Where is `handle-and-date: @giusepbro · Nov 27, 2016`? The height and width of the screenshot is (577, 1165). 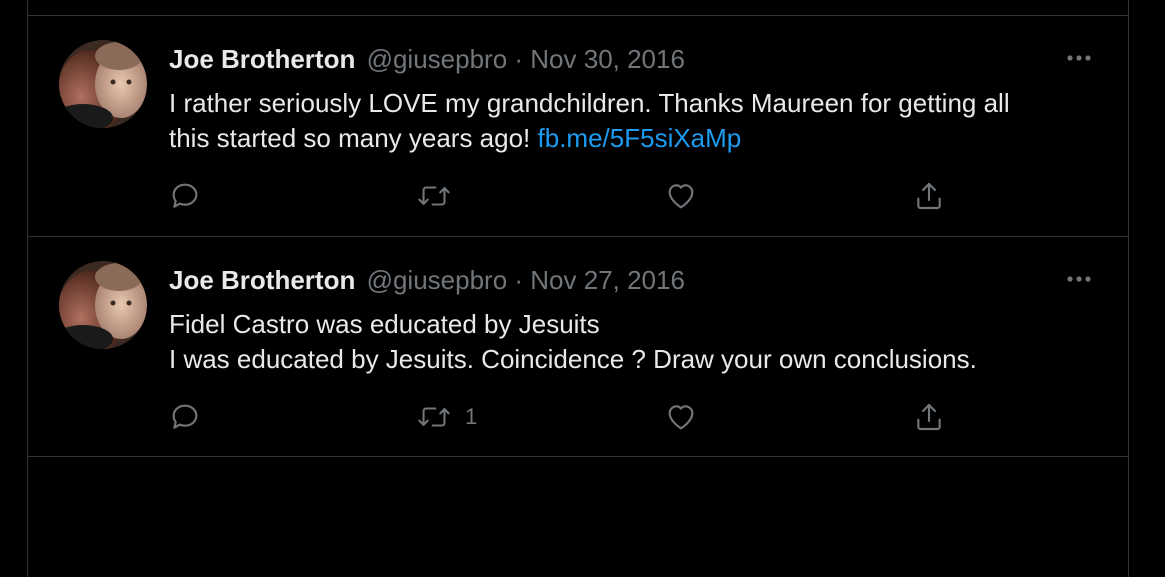 handle-and-date: @giusepbro · Nov 27, 2016 is located at coordinates (526, 280).